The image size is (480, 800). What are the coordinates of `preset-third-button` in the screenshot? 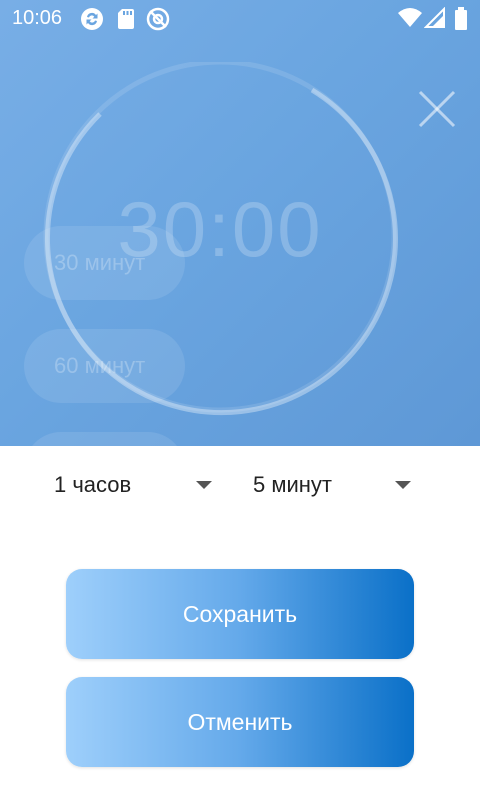 It's located at (104, 439).